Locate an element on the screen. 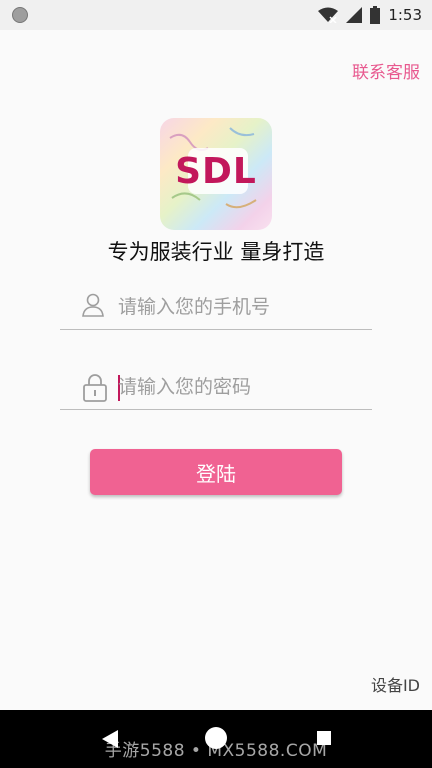 The width and height of the screenshot is (432, 768). signal-icon is located at coordinates (354, 15).